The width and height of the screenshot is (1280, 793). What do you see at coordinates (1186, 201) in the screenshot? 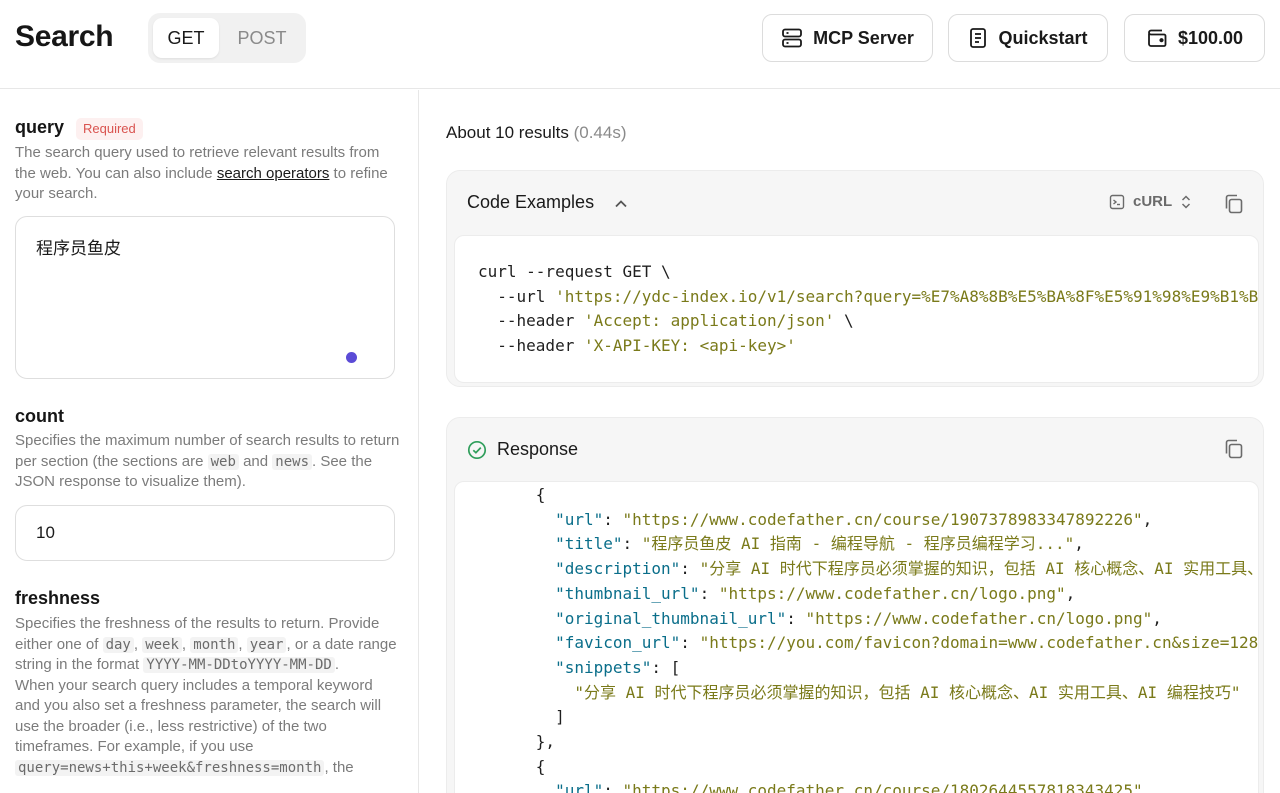
I see `chevron-updown-icon` at bounding box center [1186, 201].